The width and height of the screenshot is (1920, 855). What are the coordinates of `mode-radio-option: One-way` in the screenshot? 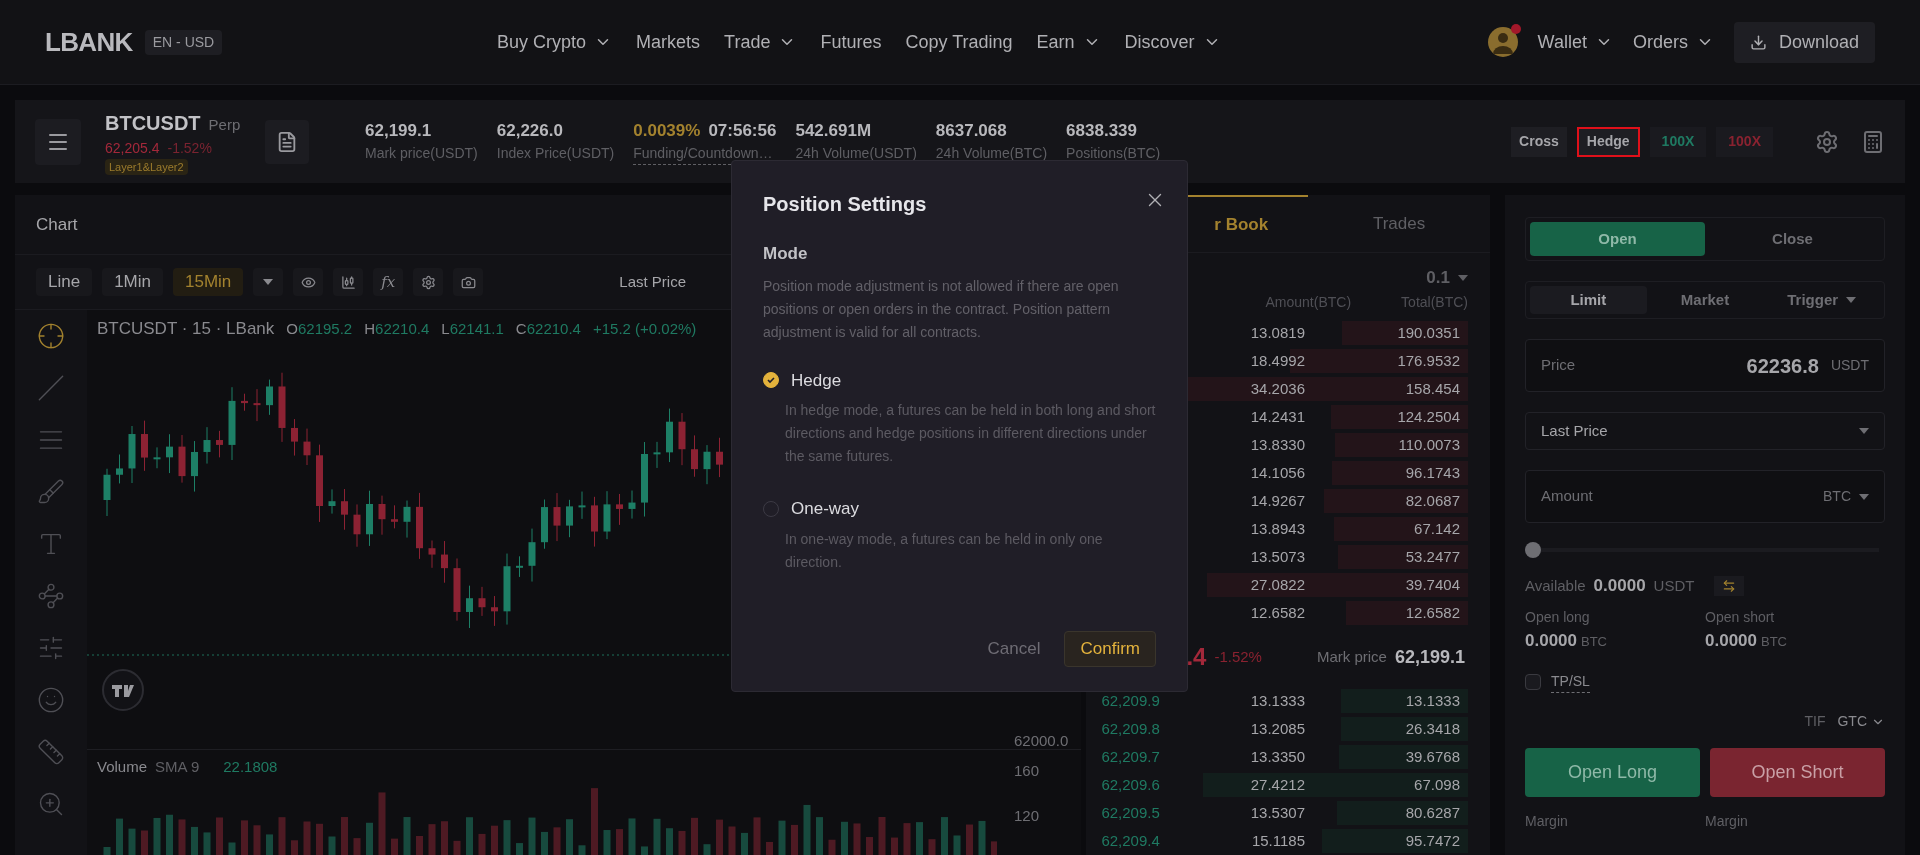 It's located at (959, 509).